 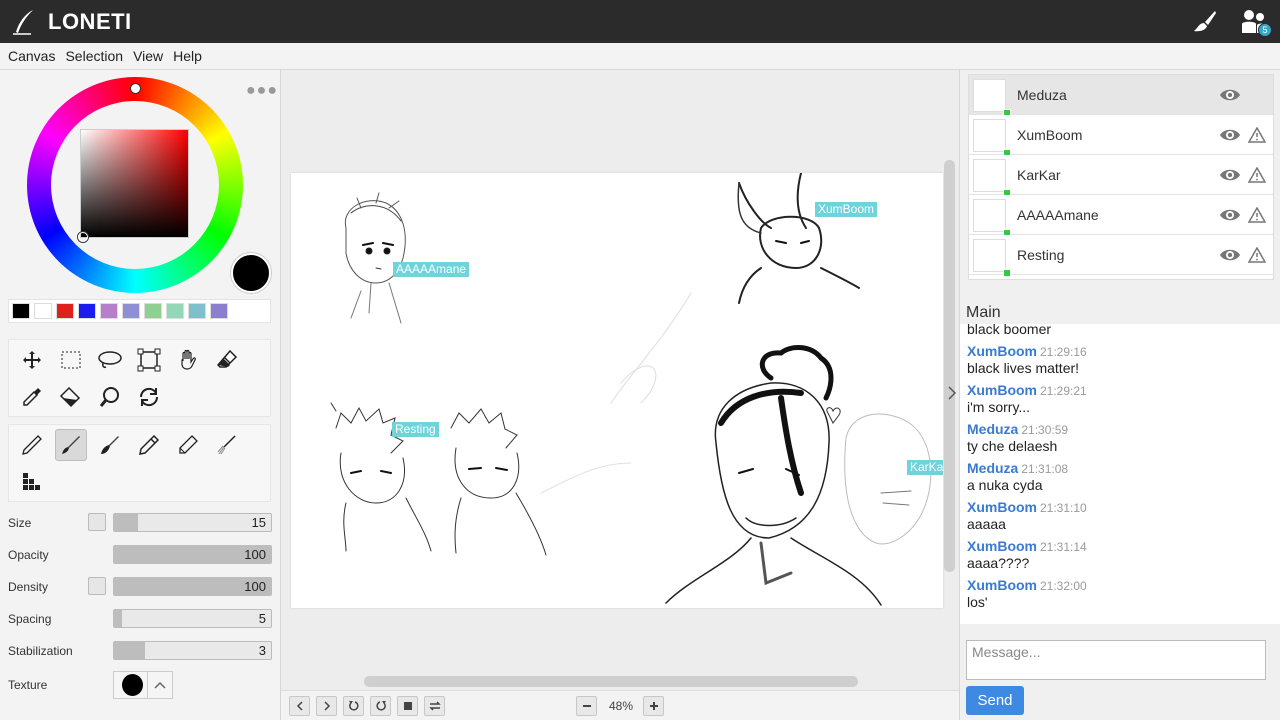 I want to click on fill-icon, so click(x=70, y=397).